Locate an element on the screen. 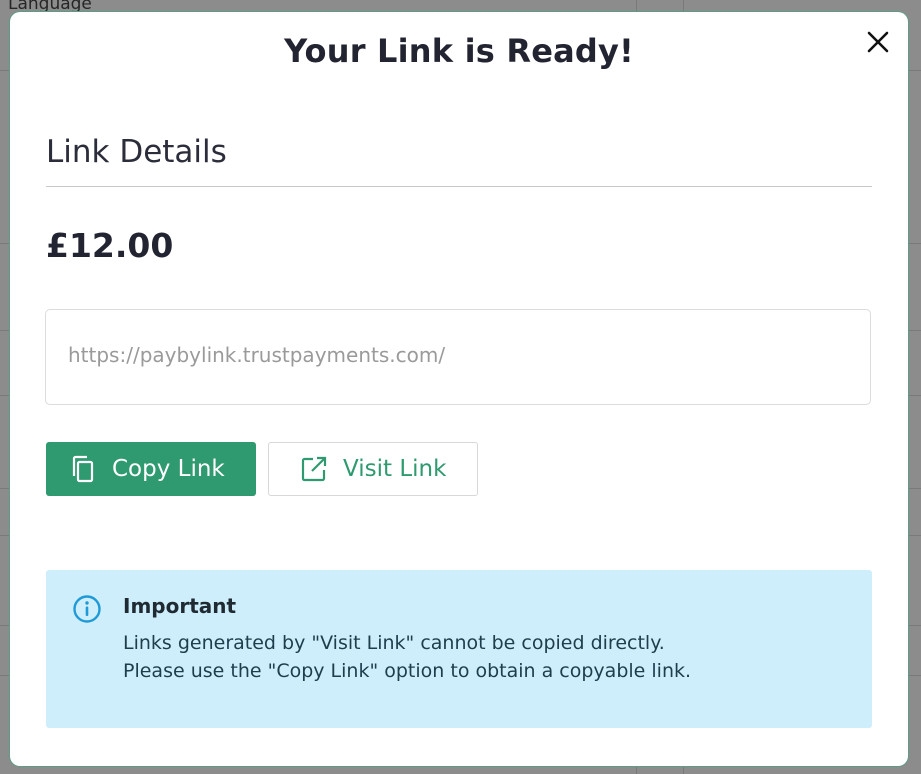 This screenshot has width=921, height=774. external-link-icon is located at coordinates (314, 469).